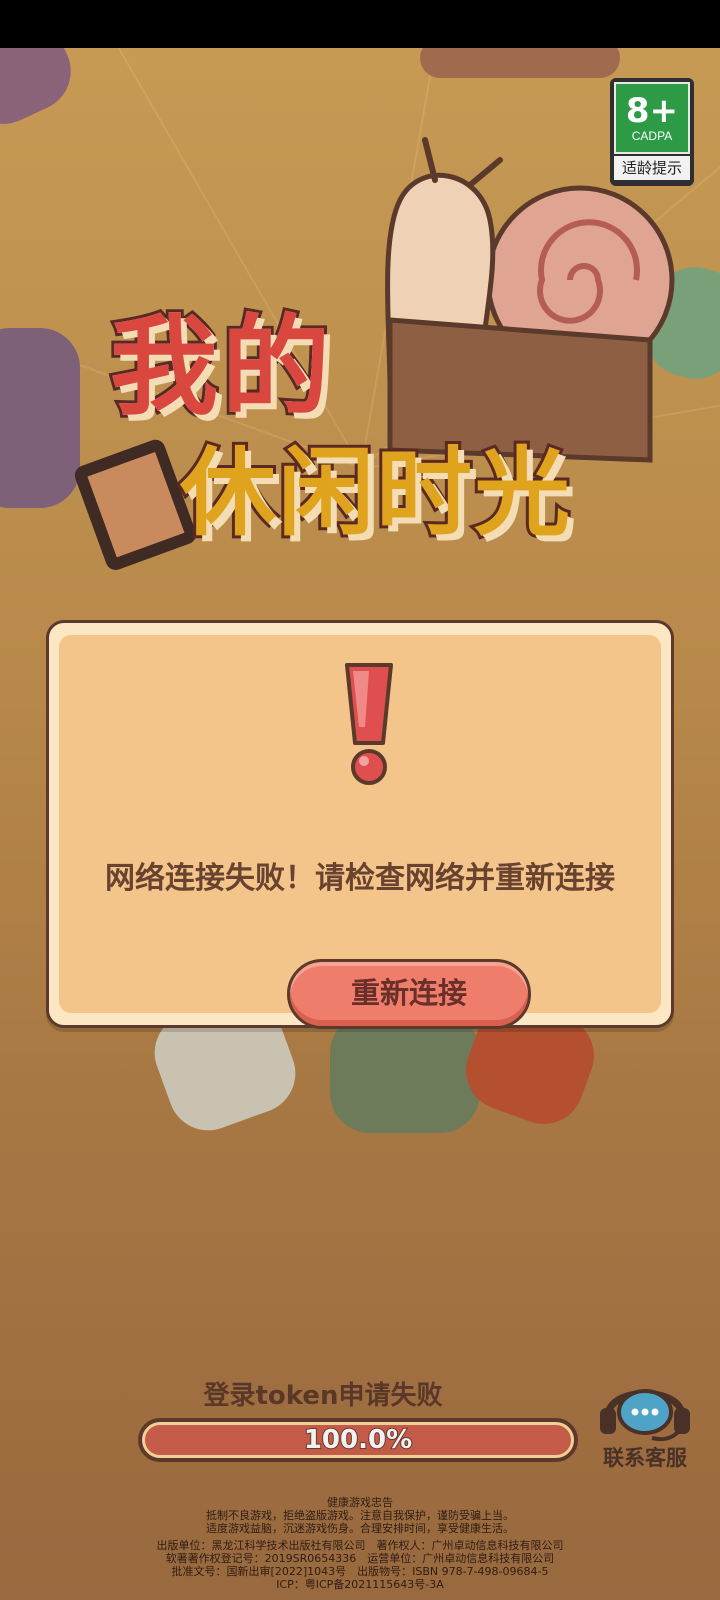 The image size is (720, 1600). What do you see at coordinates (360, 1528) in the screenshot?
I see `notice-line: 适度游戏益脑，沉迷游戏伤身。合理安排时间，享受健康生活。` at bounding box center [360, 1528].